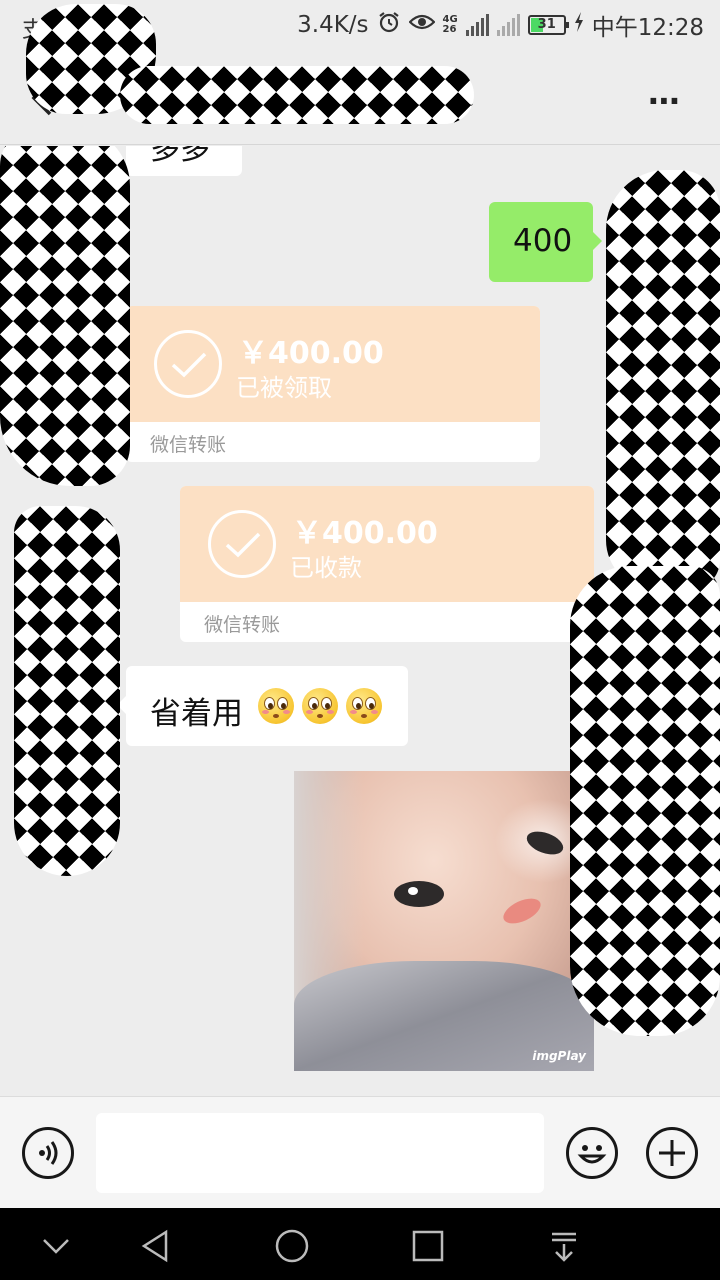 Image resolution: width=720 pixels, height=1280 pixels. What do you see at coordinates (450, 24) in the screenshot?
I see `network-type: 4G 26` at bounding box center [450, 24].